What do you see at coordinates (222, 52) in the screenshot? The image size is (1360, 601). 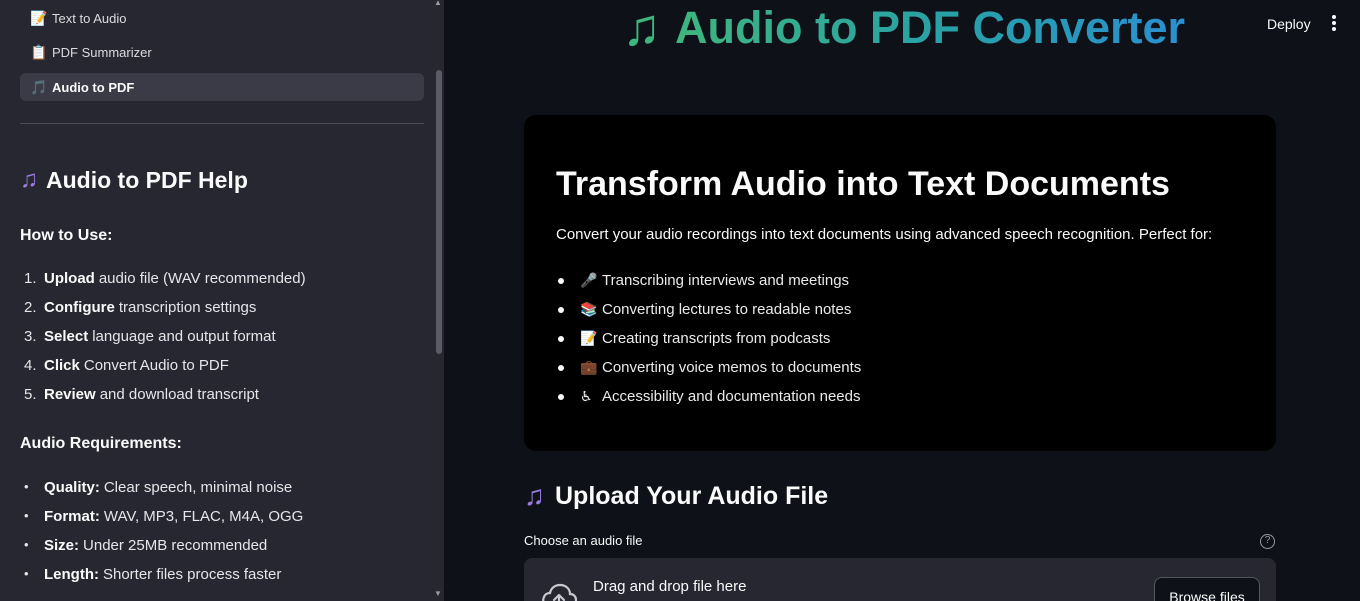 I see `sidebar-item-pdf-summarizer: 📋 PDF Summarizer` at bounding box center [222, 52].